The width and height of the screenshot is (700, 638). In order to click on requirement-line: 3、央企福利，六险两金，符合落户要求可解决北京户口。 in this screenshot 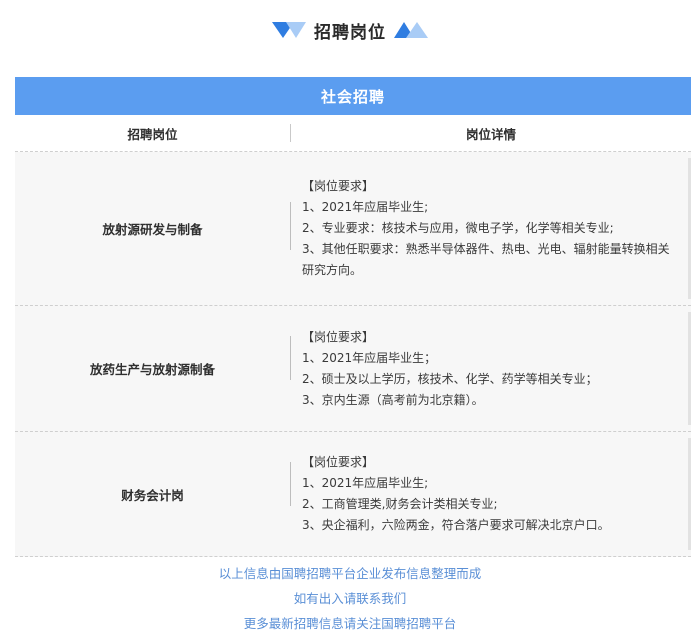, I will do `click(456, 525)`.